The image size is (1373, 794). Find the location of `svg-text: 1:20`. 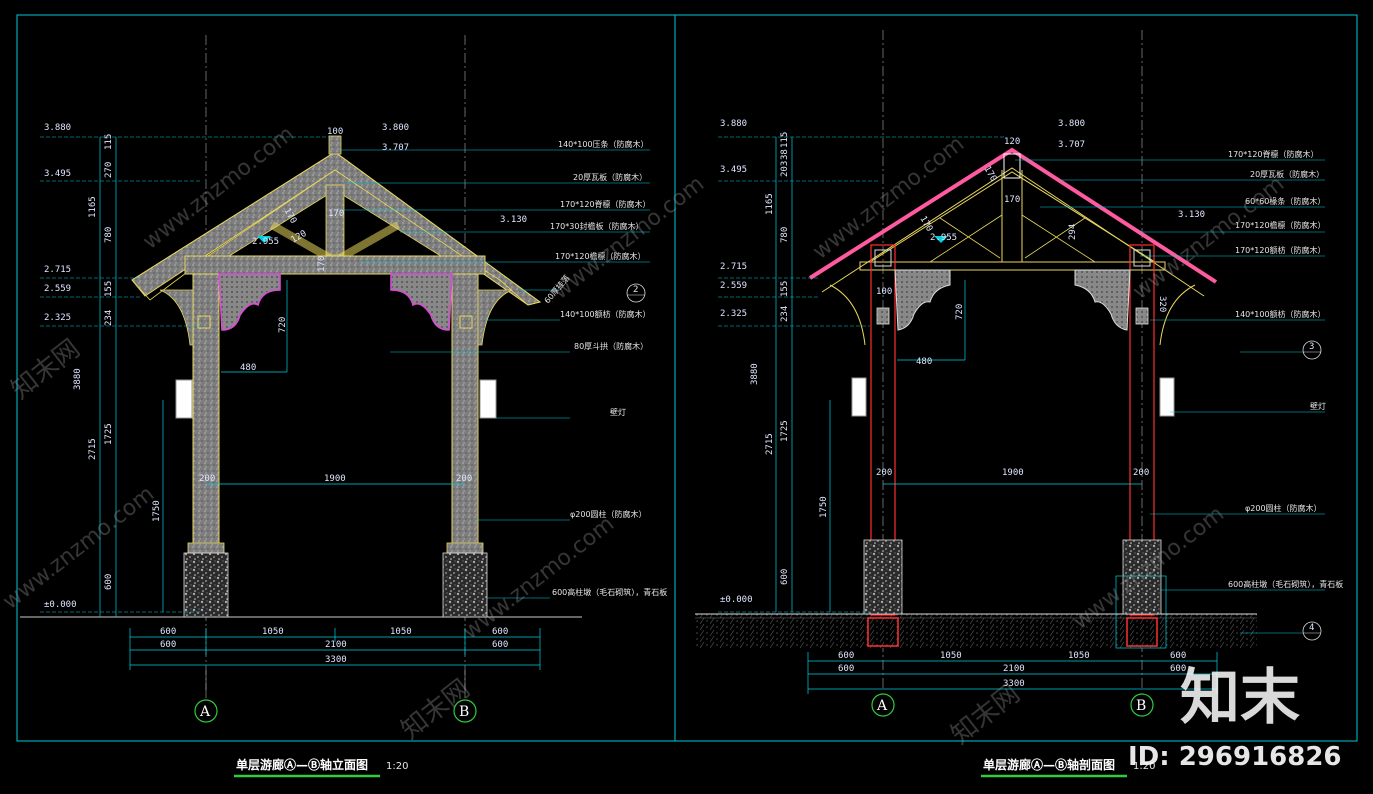

svg-text: 1:20 is located at coordinates (397, 766).